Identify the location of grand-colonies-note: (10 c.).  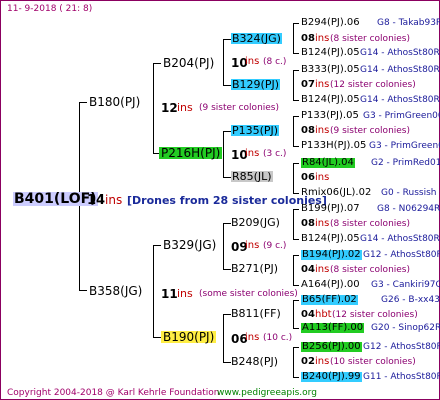
(278, 338).